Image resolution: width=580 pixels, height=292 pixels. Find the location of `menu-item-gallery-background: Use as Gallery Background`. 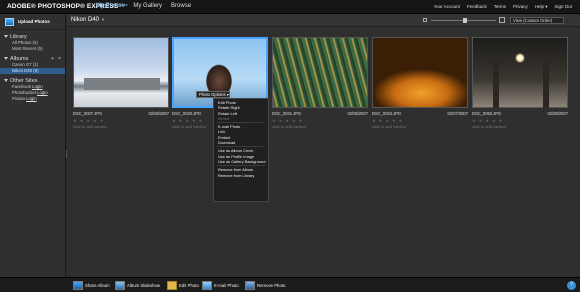

menu-item-gallery-background: Use as Gallery Background is located at coordinates (241, 161).